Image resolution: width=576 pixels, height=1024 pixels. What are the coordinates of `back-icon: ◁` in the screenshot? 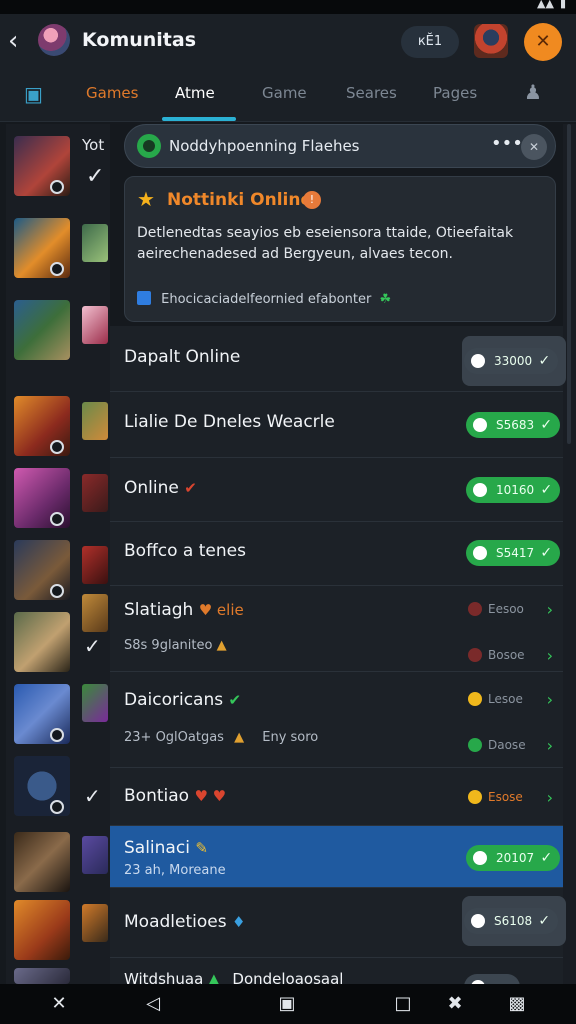 It's located at (153, 1004).